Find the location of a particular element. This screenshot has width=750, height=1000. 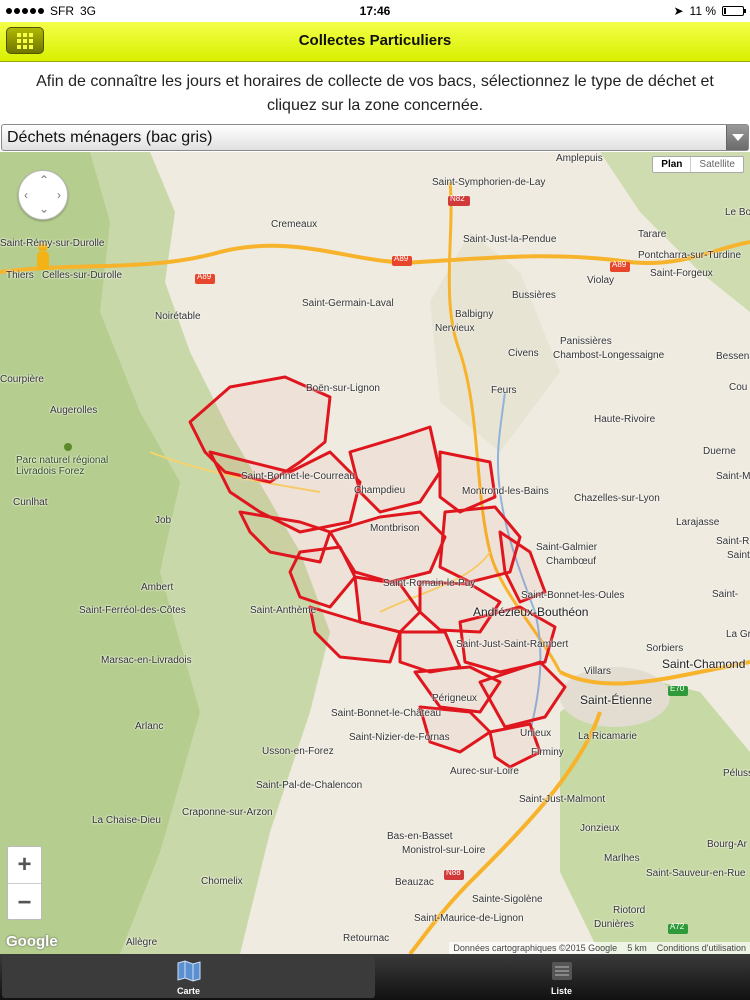

place-feurs: Feurs is located at coordinates (504, 390).